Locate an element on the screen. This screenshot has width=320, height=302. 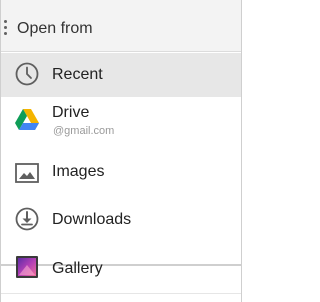
source-item-label: Drive is located at coordinates (71, 112).